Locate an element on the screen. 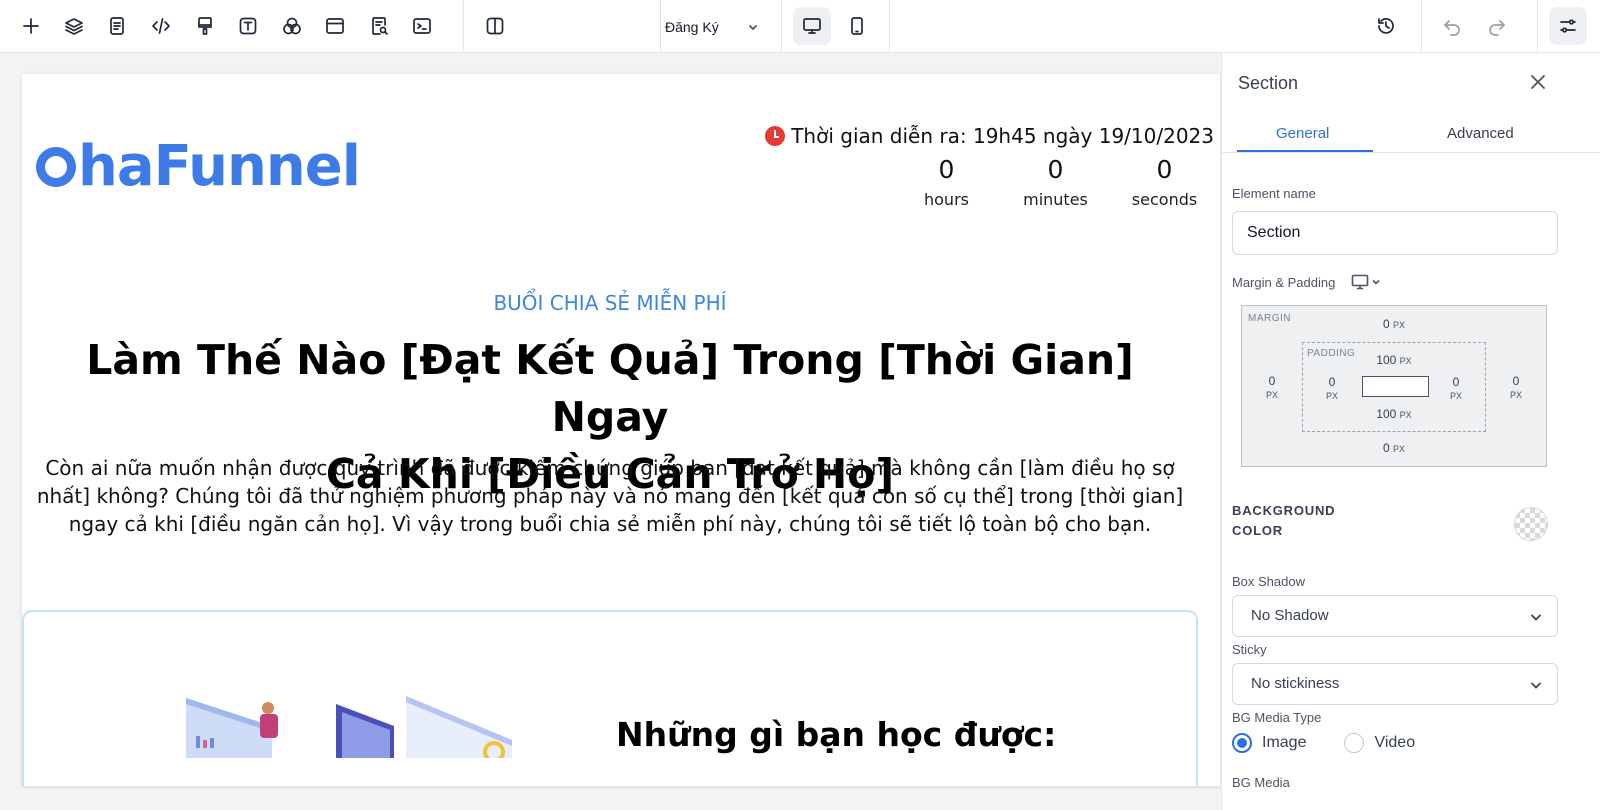 This screenshot has height=810, width=1600. mobile-icon is located at coordinates (857, 26).